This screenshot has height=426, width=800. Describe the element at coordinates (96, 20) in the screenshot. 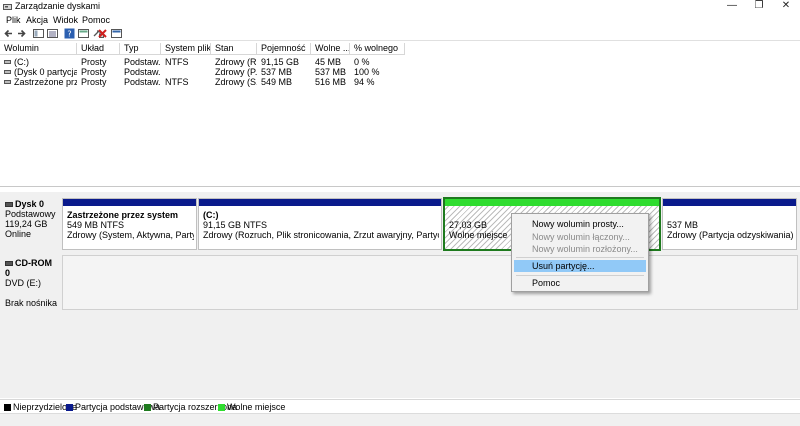

I see `menu-pomoc: Pomoc` at that location.